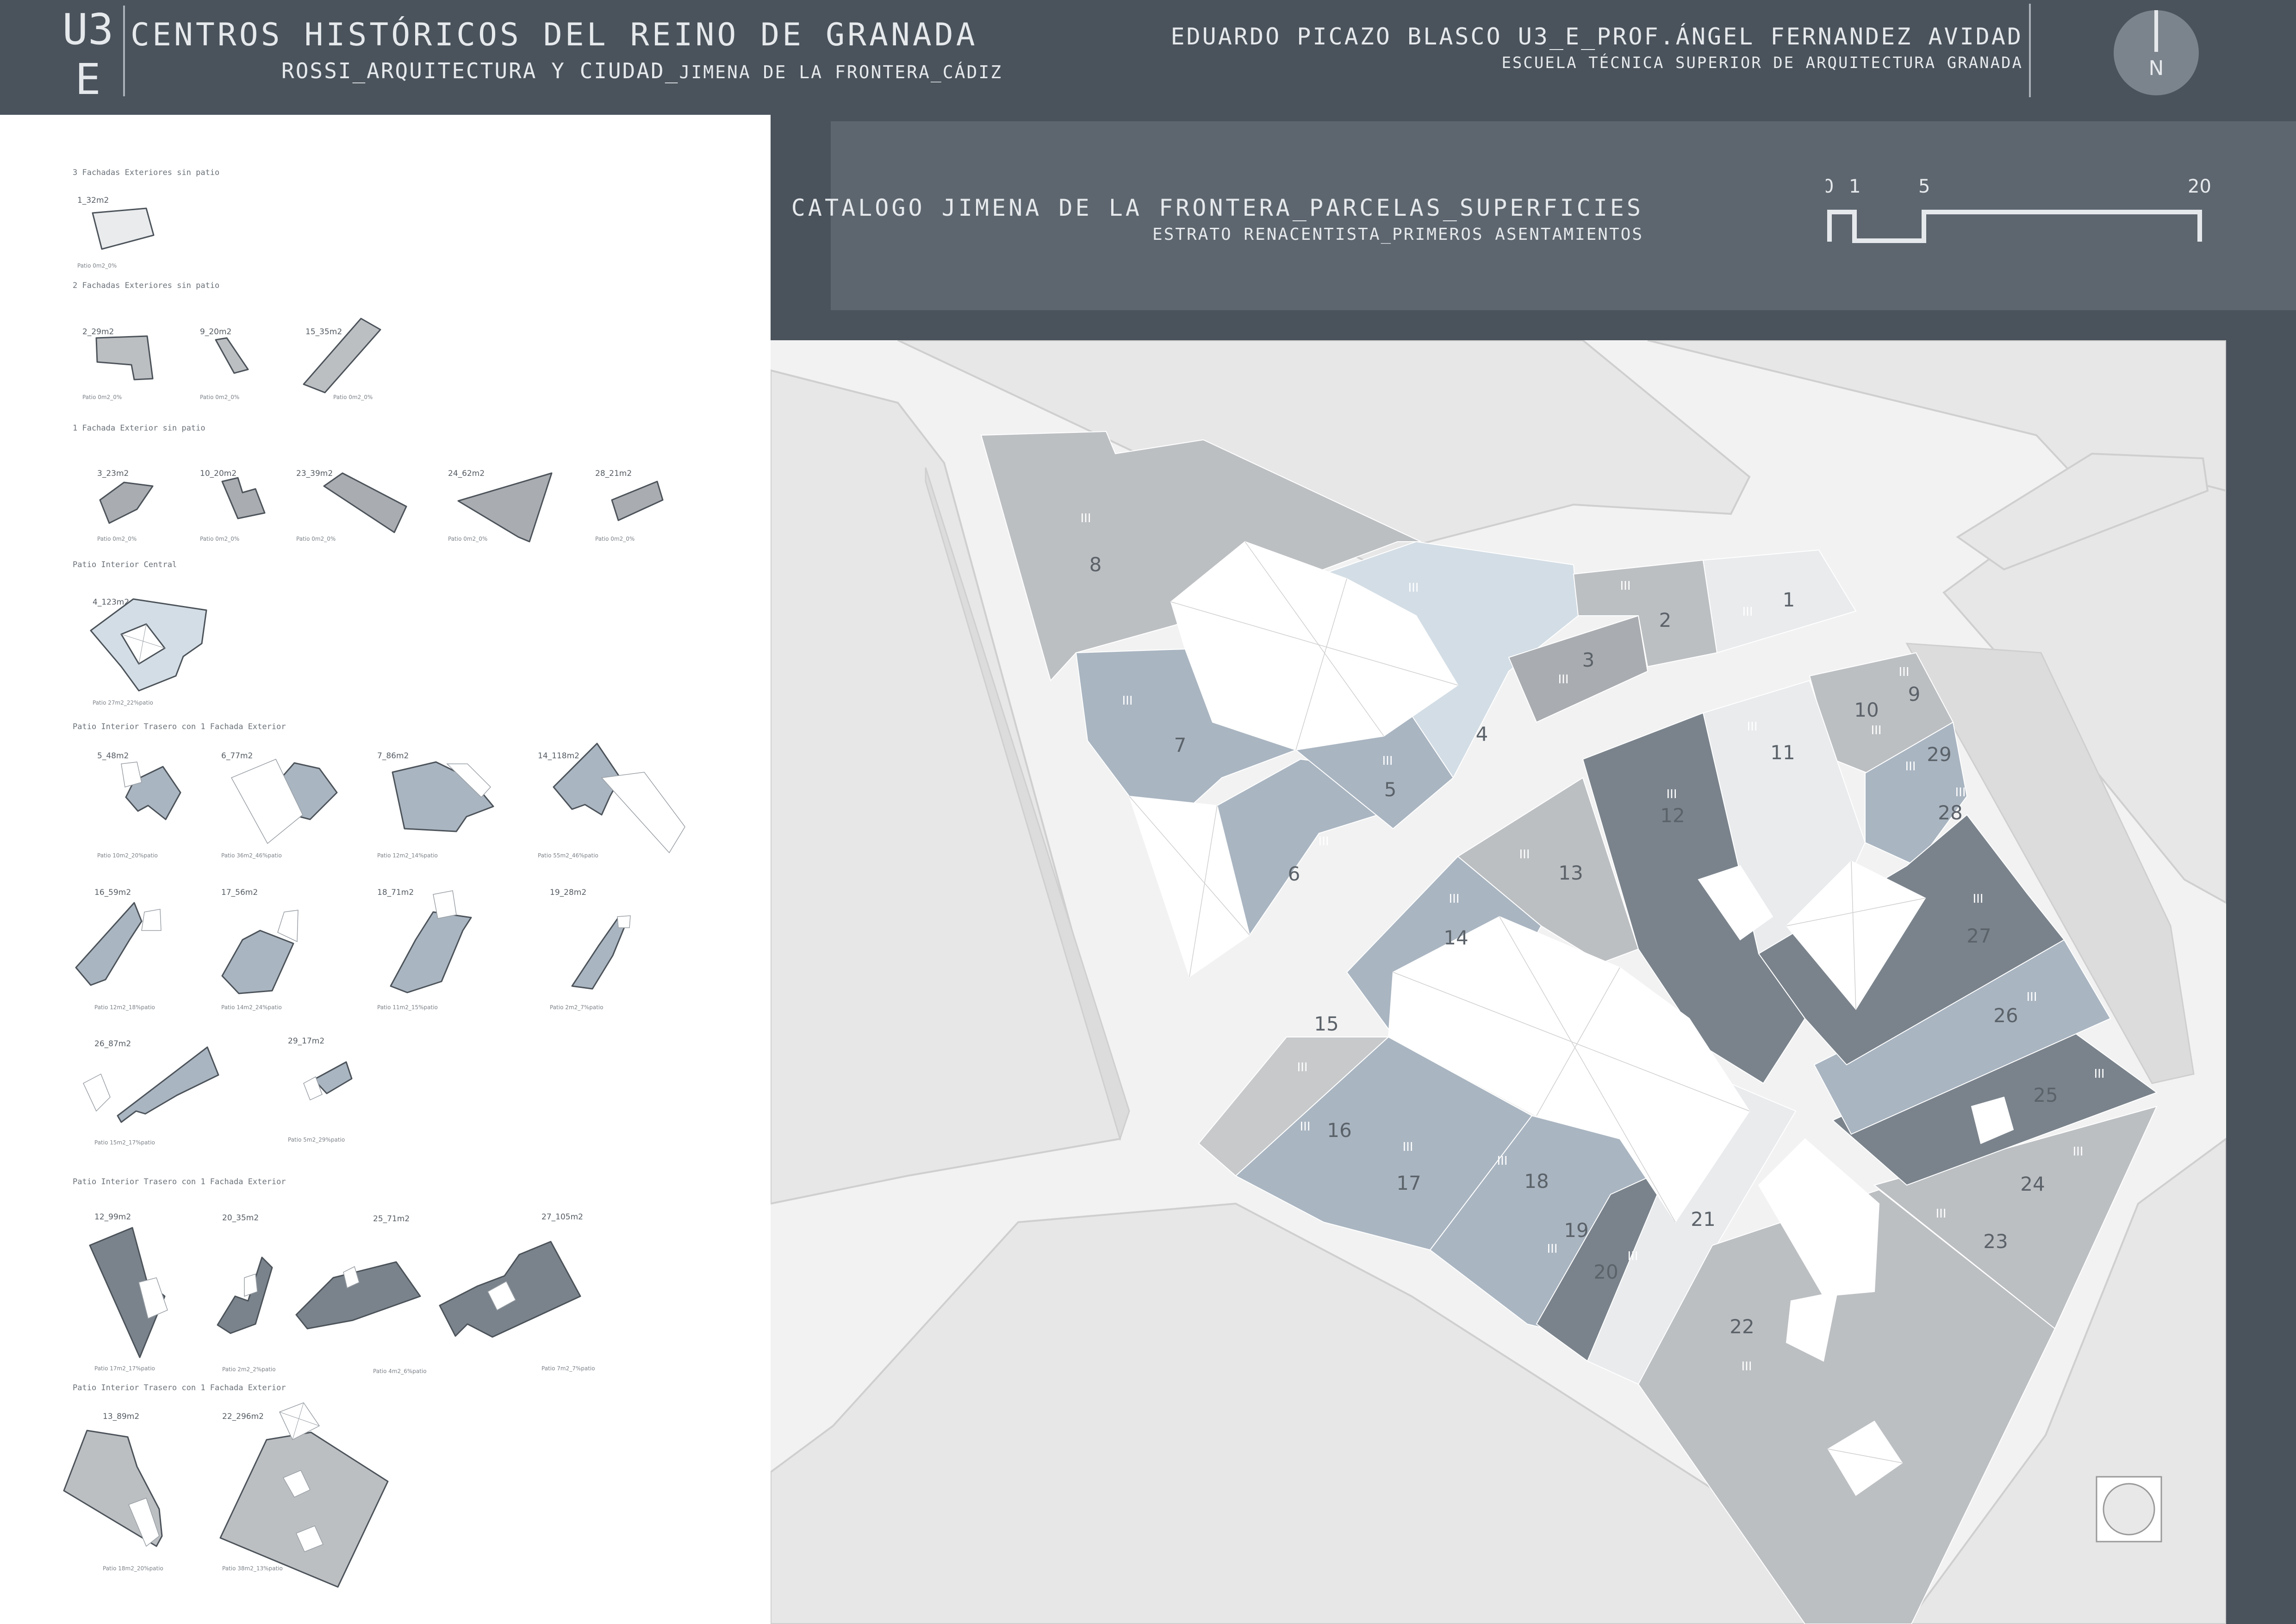  I want to click on patio-note: Patio 27m2_22%patio, so click(123, 703).